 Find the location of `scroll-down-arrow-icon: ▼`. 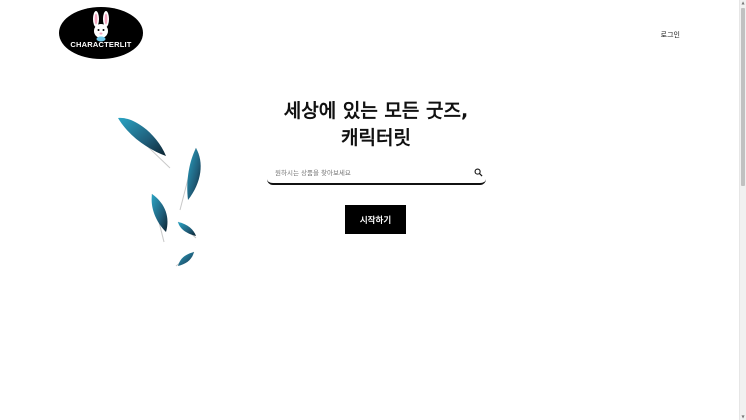

scroll-down-arrow-icon: ▼ is located at coordinates (743, 417).